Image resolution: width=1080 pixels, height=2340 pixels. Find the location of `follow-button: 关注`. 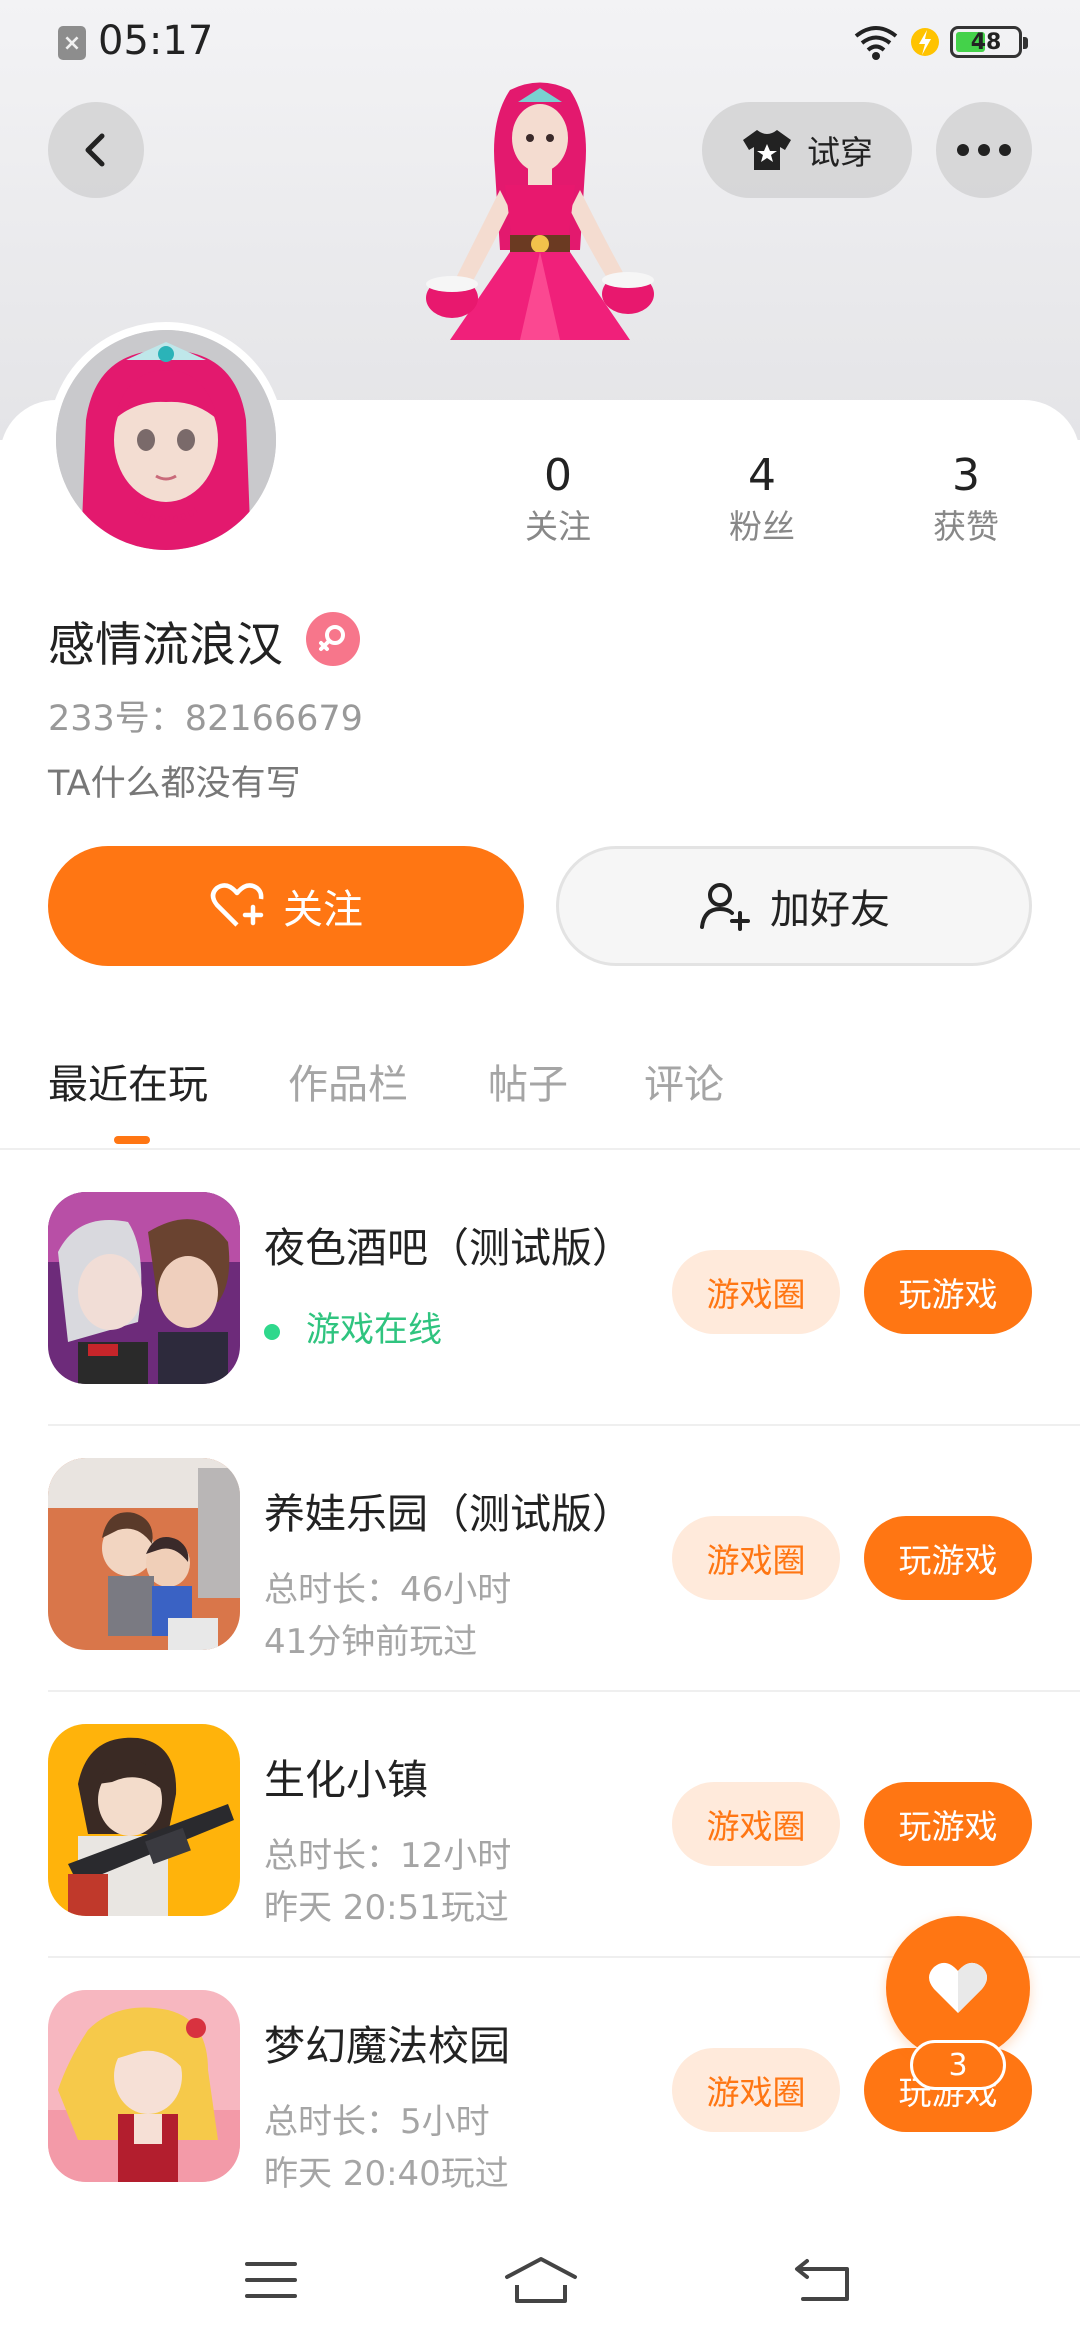

follow-button: 关注 is located at coordinates (286, 906).